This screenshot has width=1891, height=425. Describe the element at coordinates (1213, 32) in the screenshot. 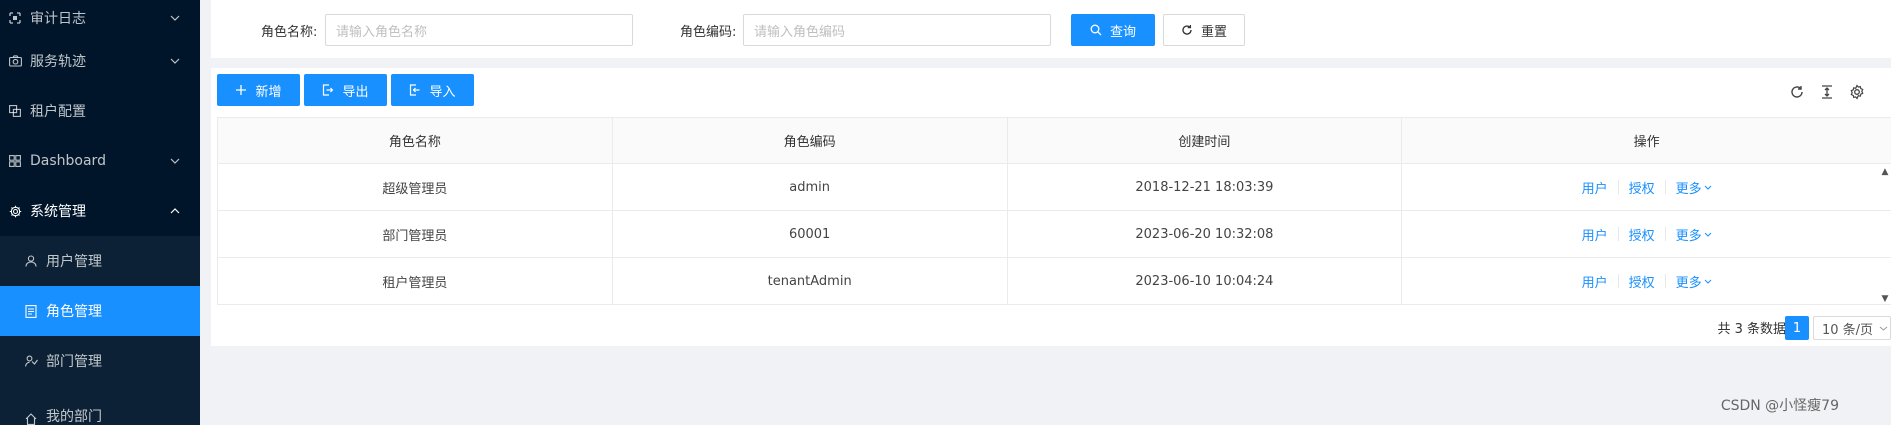

I see `reset-button-label: 重置` at that location.